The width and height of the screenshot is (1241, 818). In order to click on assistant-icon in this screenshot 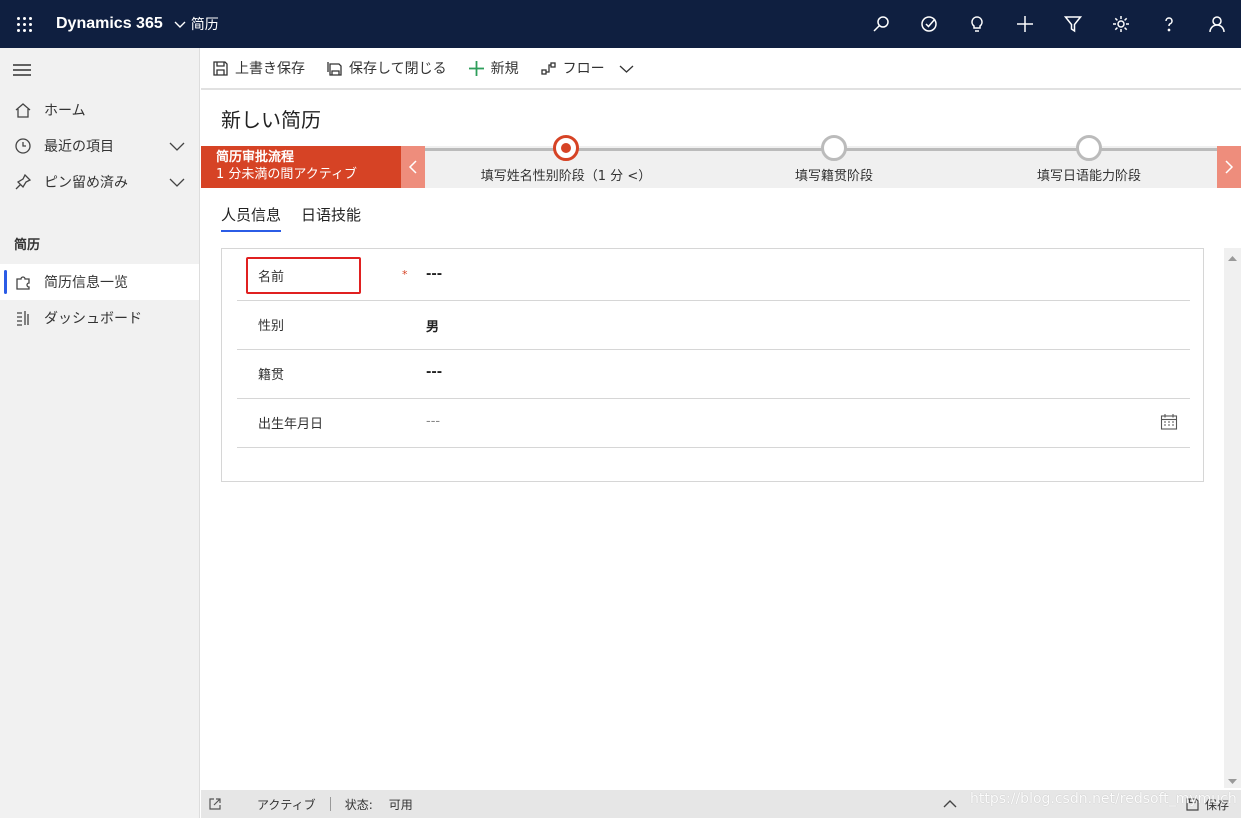, I will do `click(929, 24)`.